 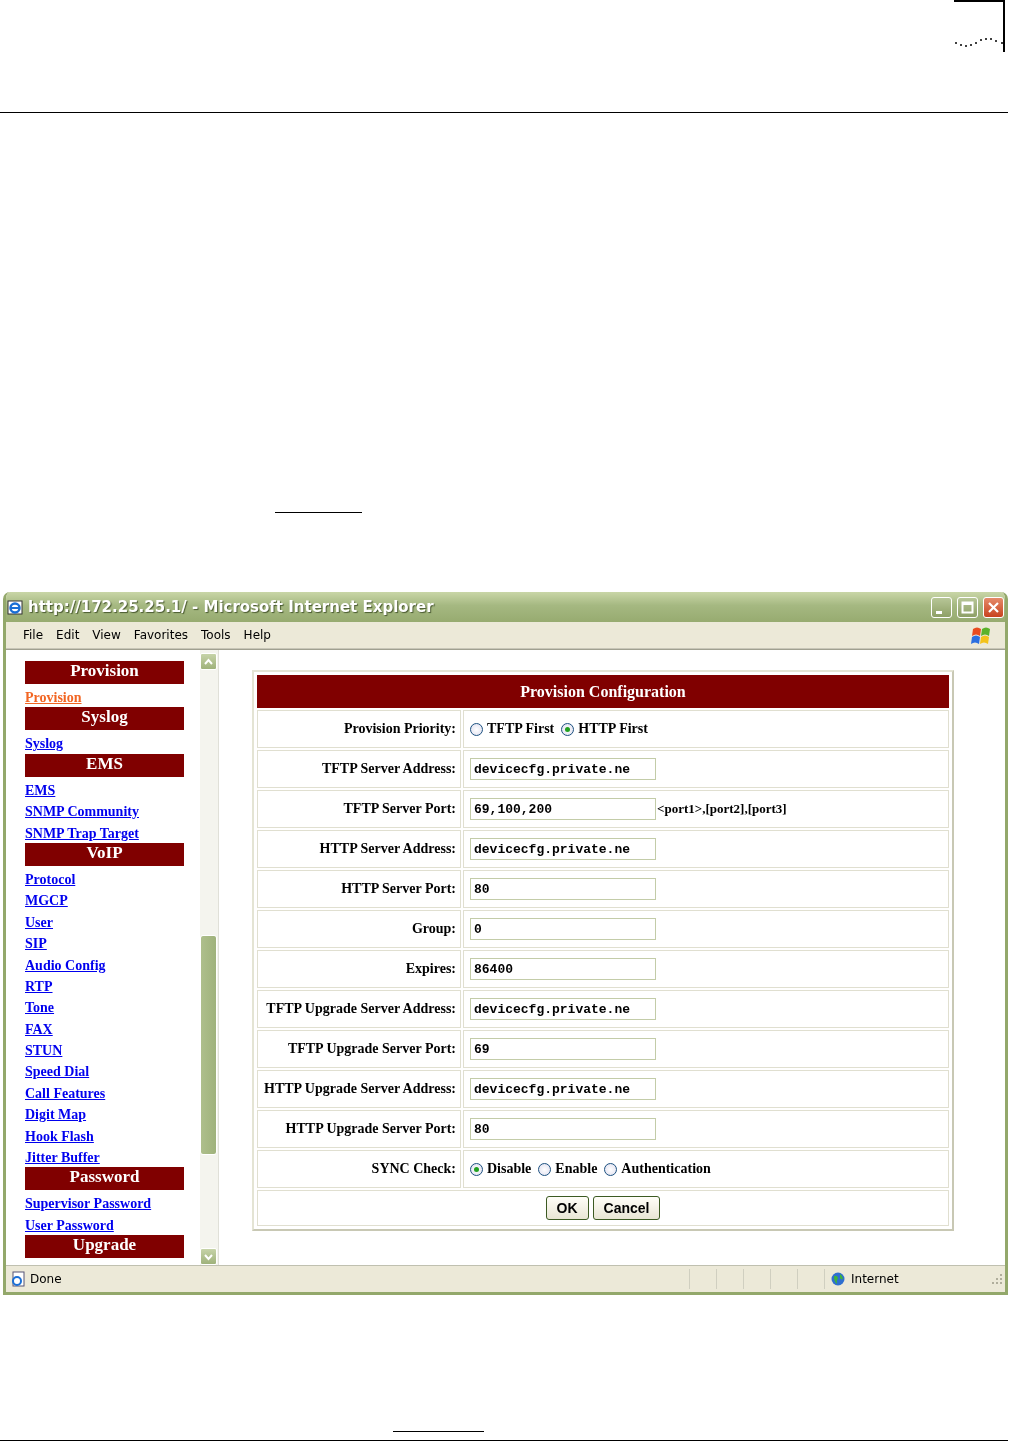 I want to click on format-hint: <port1>,[port2],[port3], so click(x=722, y=809).